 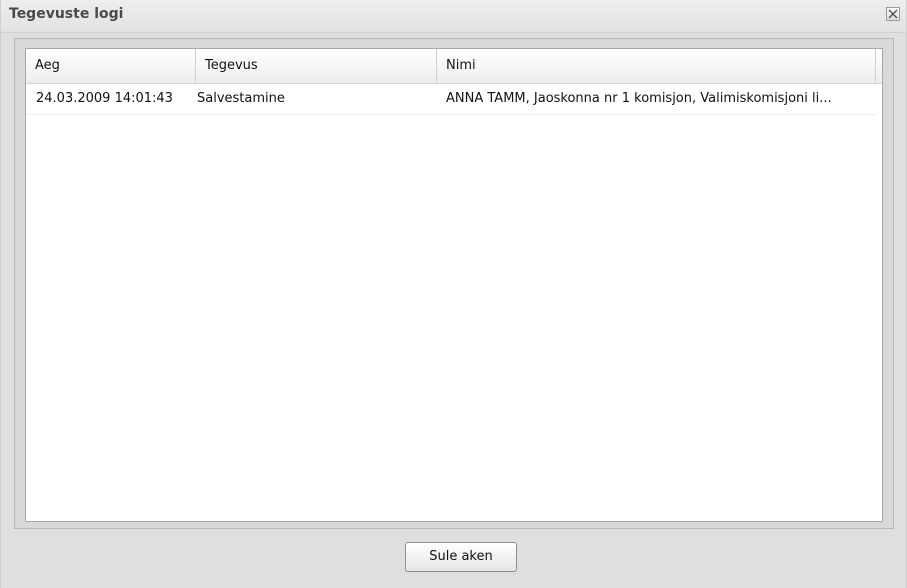 I want to click on column-header-name: Nimi, so click(x=656, y=66).